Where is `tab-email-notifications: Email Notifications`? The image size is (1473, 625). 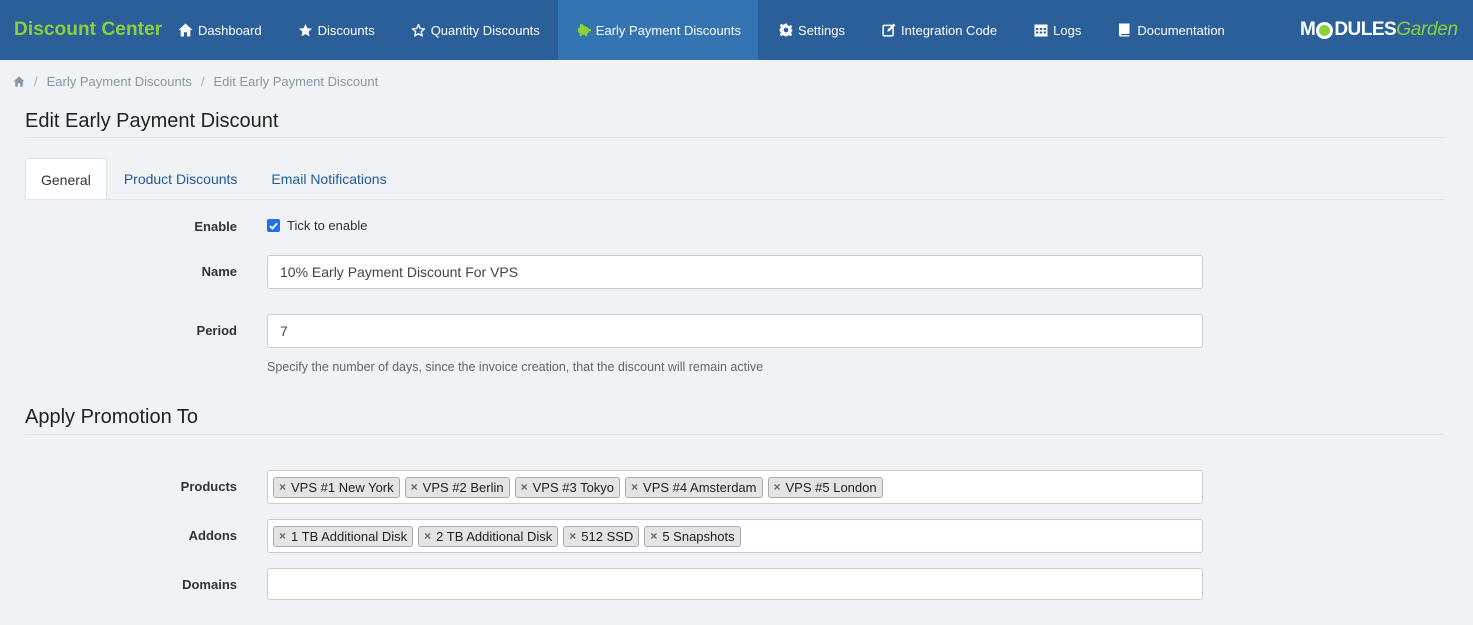 tab-email-notifications: Email Notifications is located at coordinates (328, 179).